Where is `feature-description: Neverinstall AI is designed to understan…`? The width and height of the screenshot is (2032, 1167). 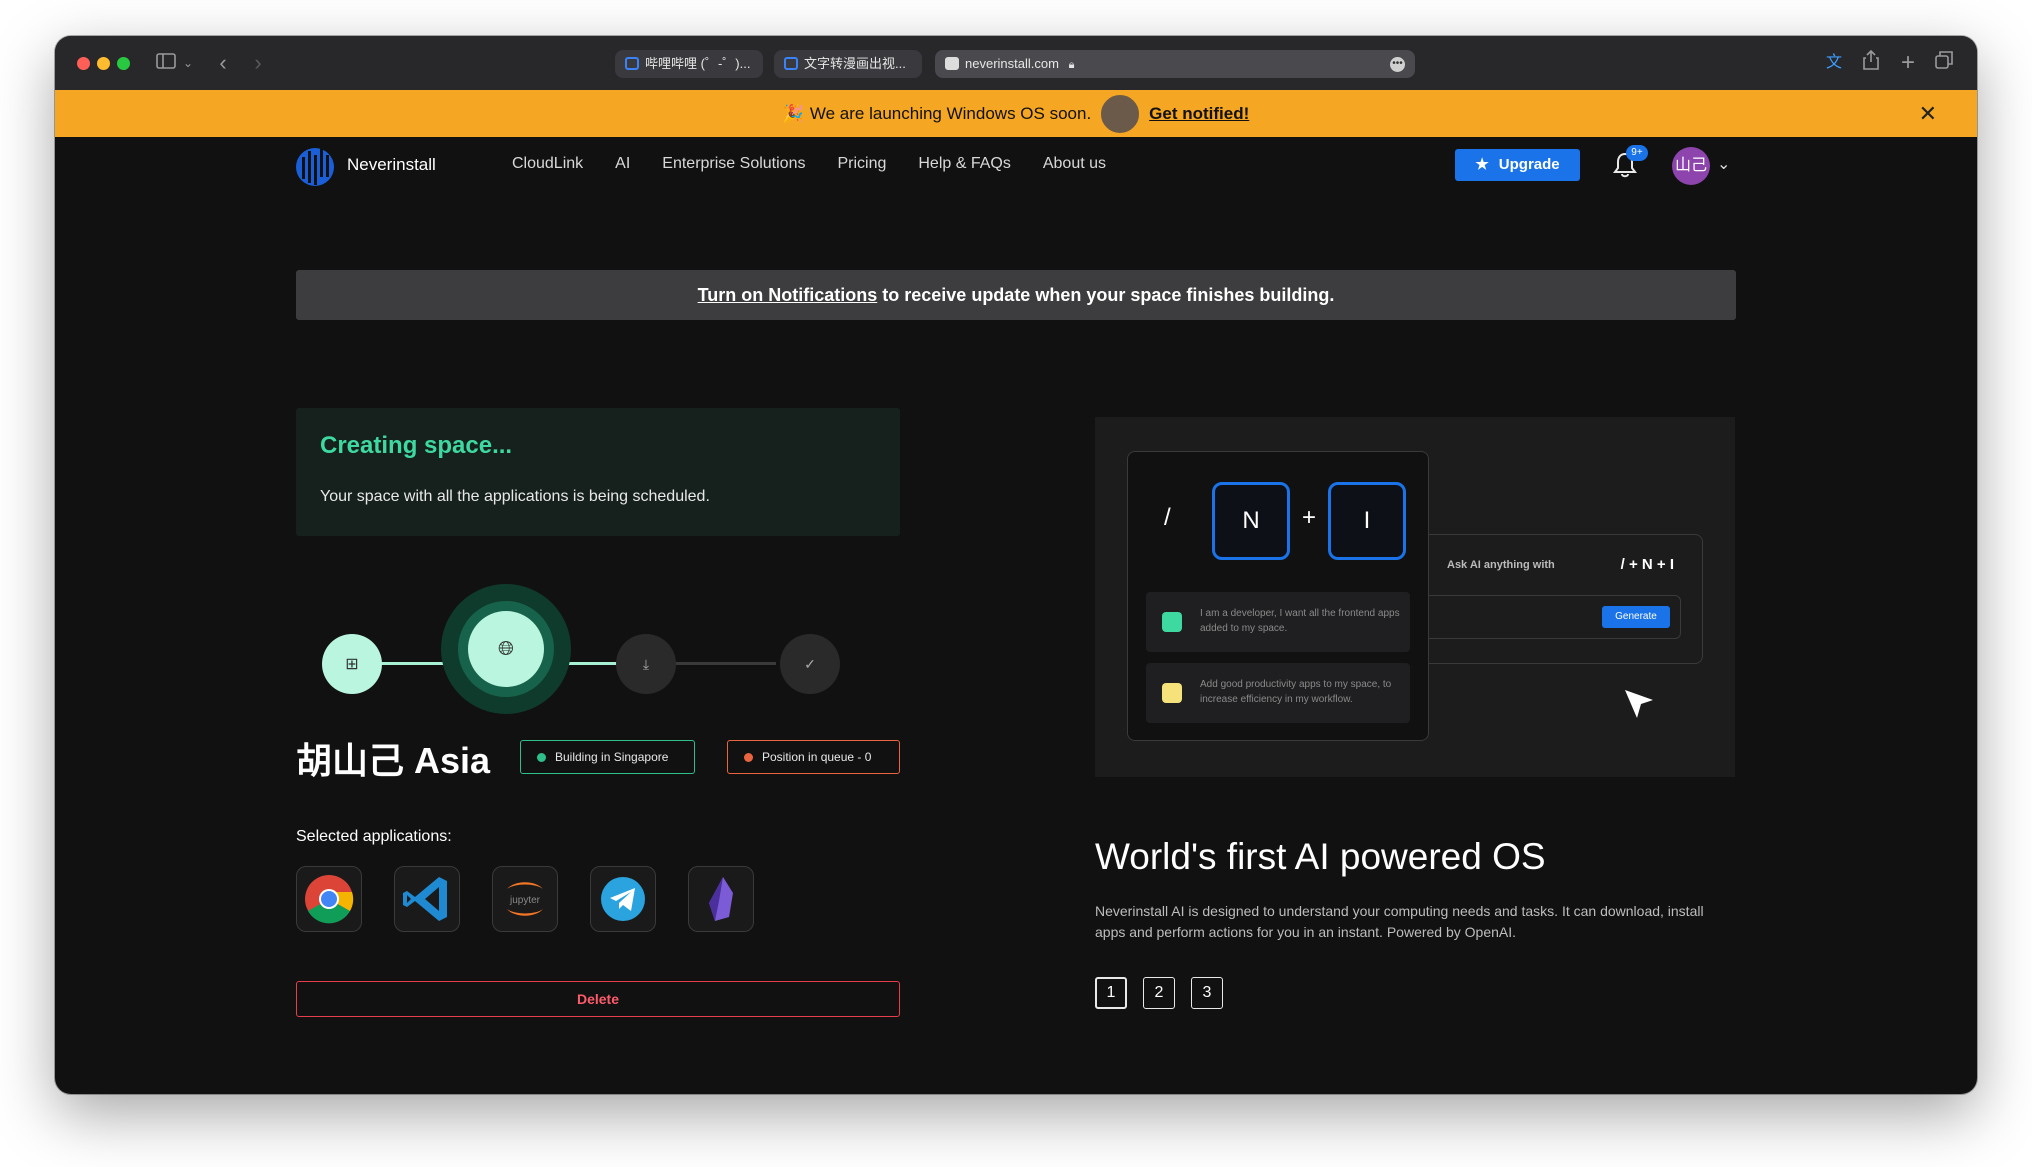 feature-description: Neverinstall AI is designed to understan… is located at coordinates (1399, 921).